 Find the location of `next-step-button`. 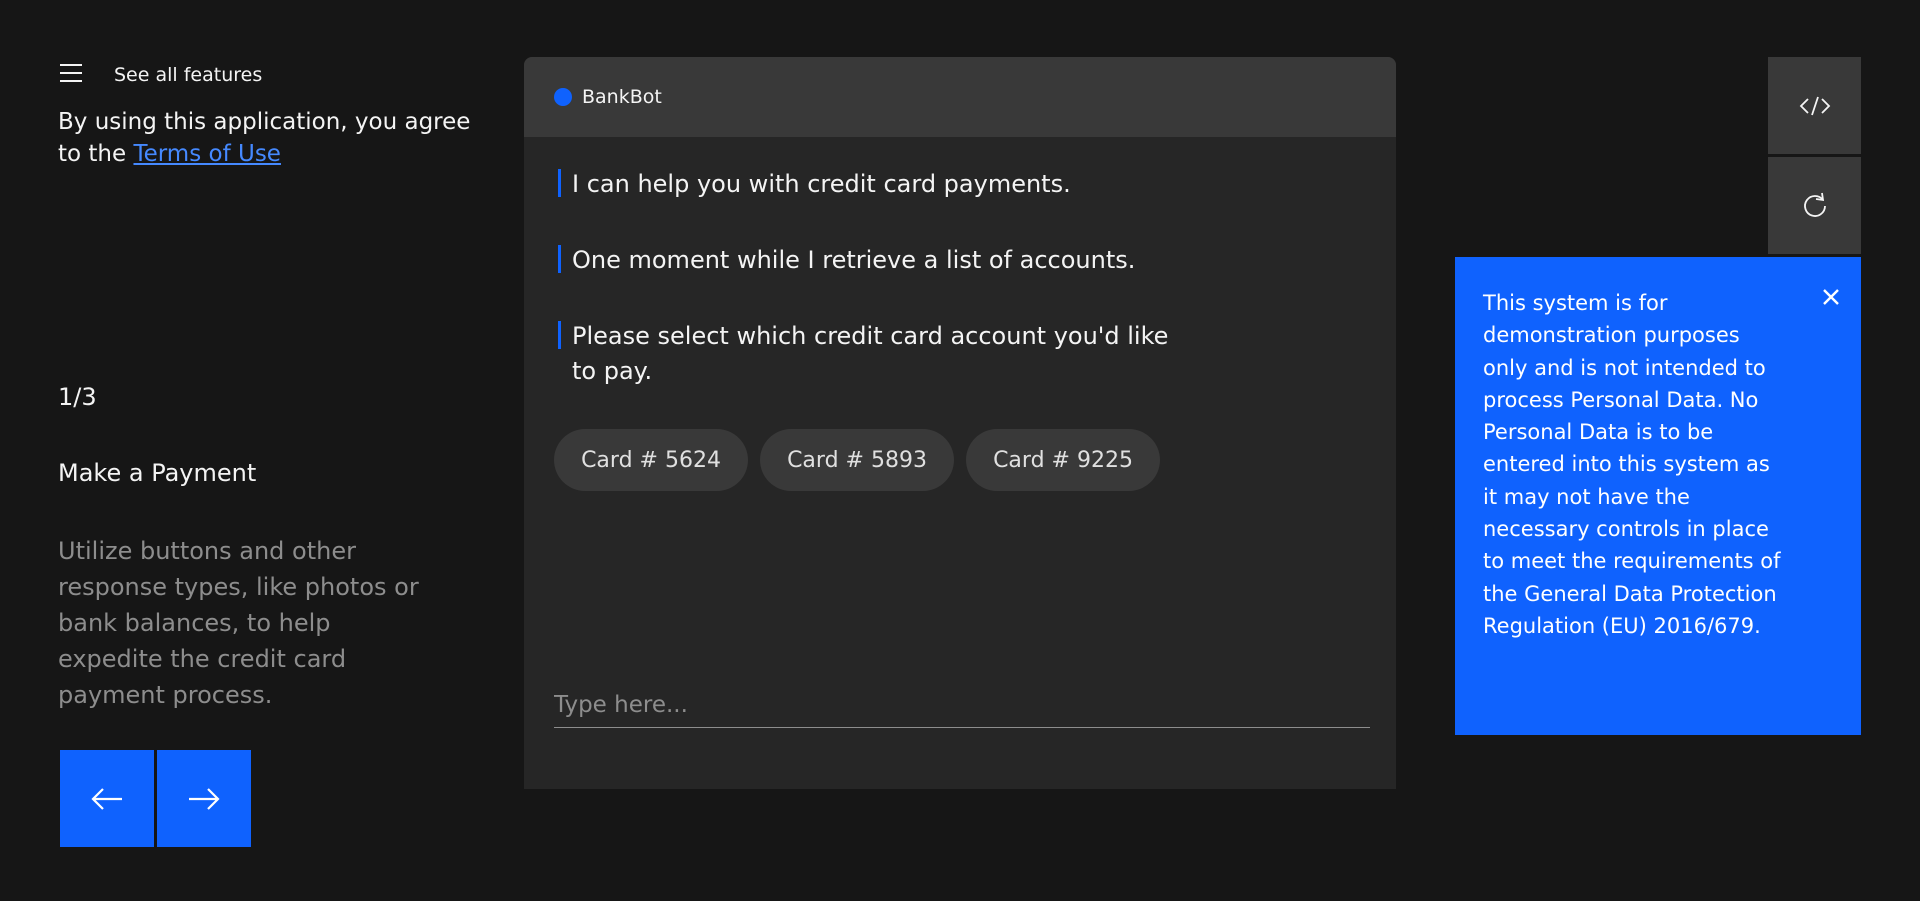

next-step-button is located at coordinates (204, 798).